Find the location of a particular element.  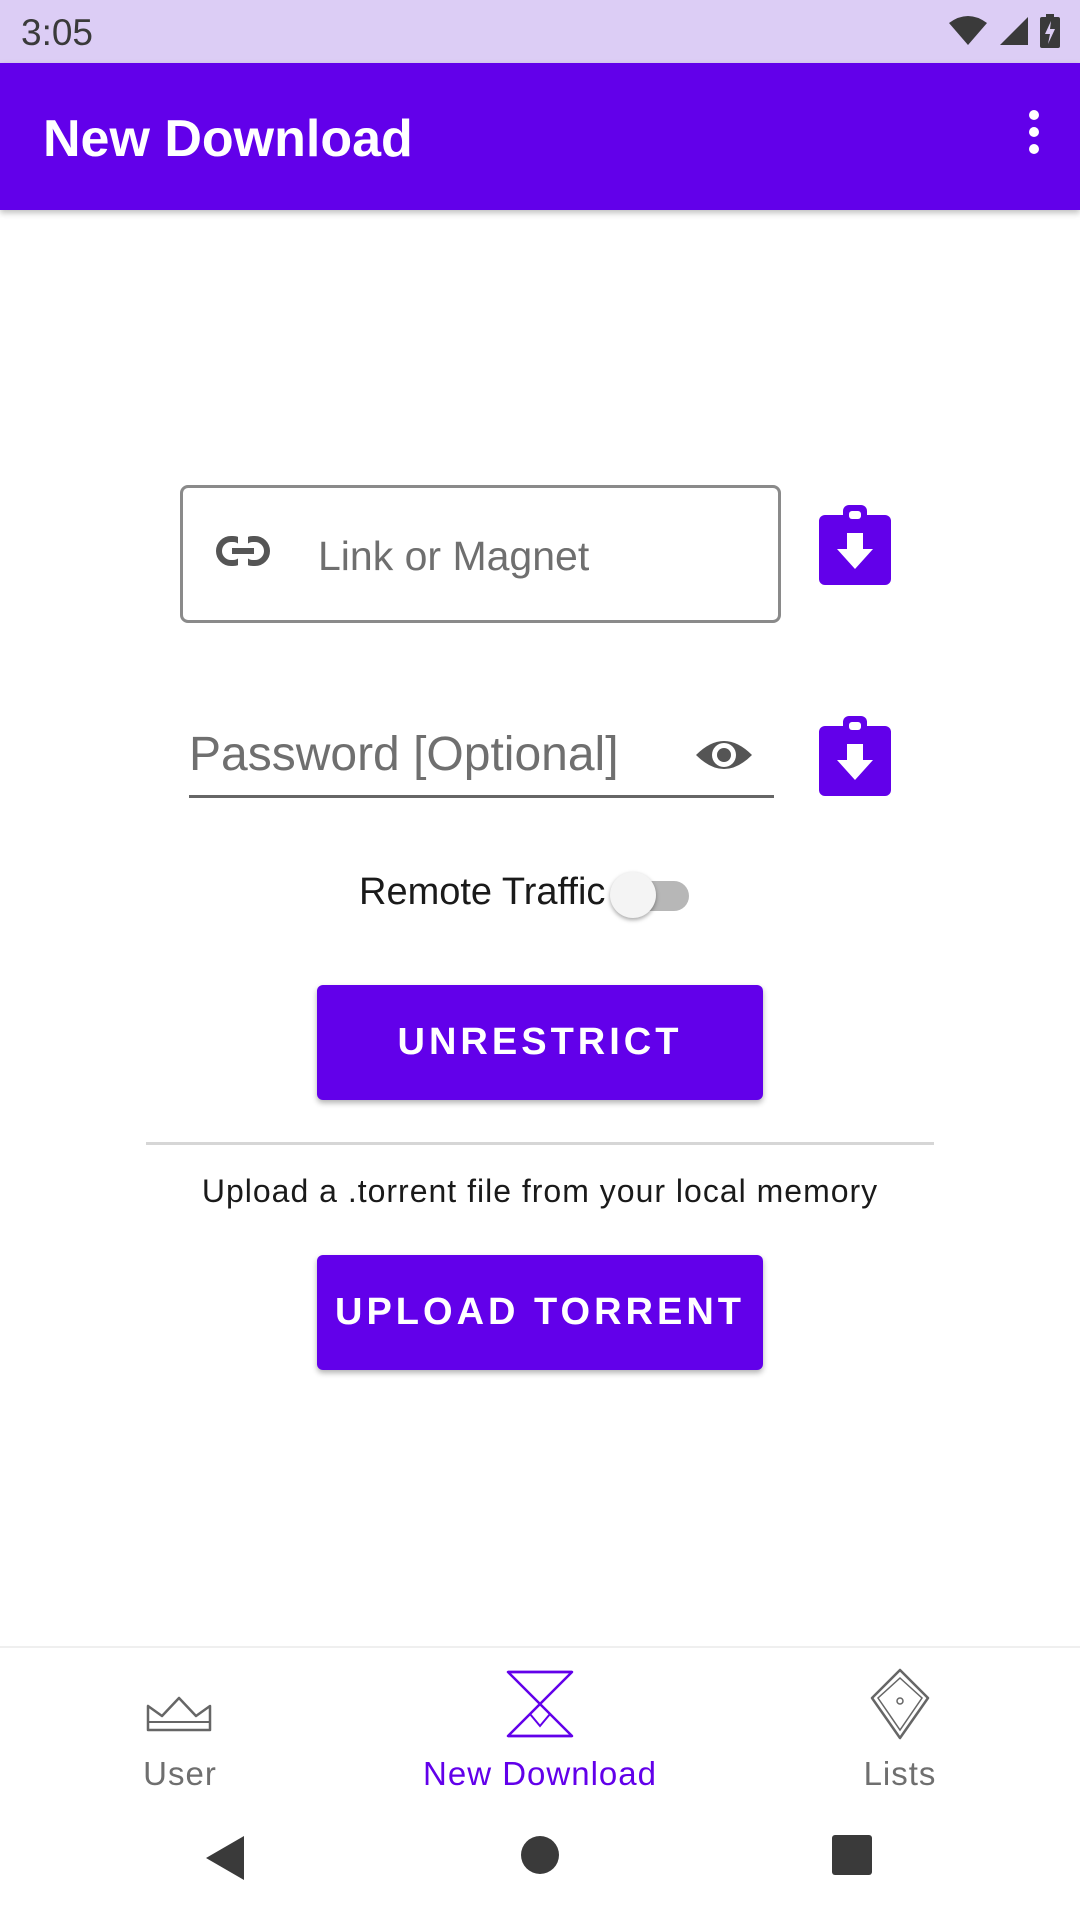

nav-item-user: User is located at coordinates (180, 1722).